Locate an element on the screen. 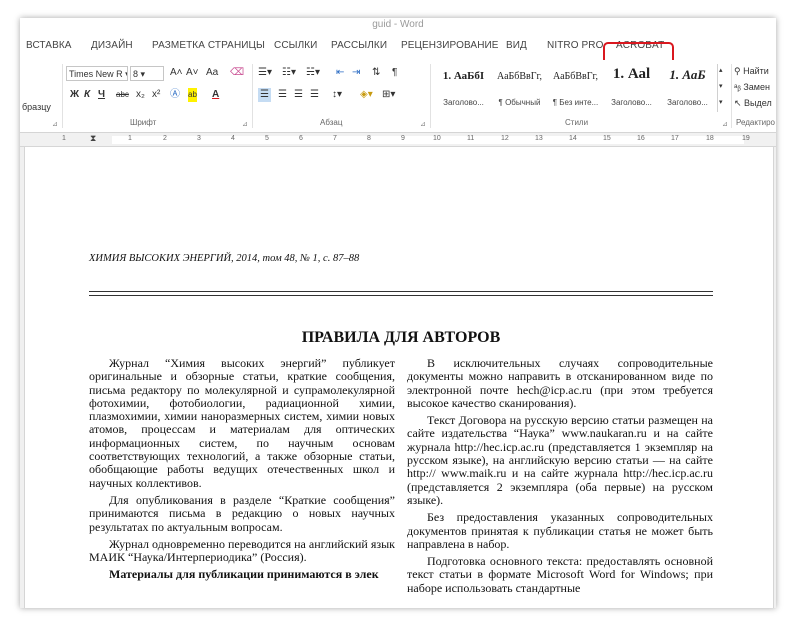 The width and height of the screenshot is (800, 628). styles-group-label: Стили is located at coordinates (577, 122).